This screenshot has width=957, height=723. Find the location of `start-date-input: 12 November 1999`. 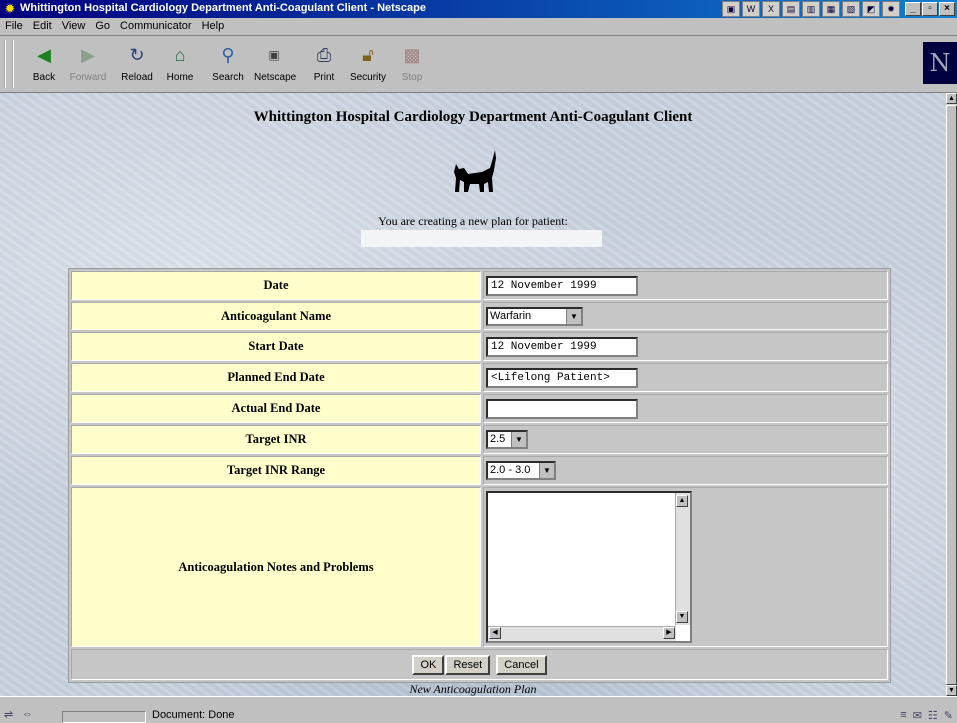

start-date-input: 12 November 1999 is located at coordinates (562, 346).